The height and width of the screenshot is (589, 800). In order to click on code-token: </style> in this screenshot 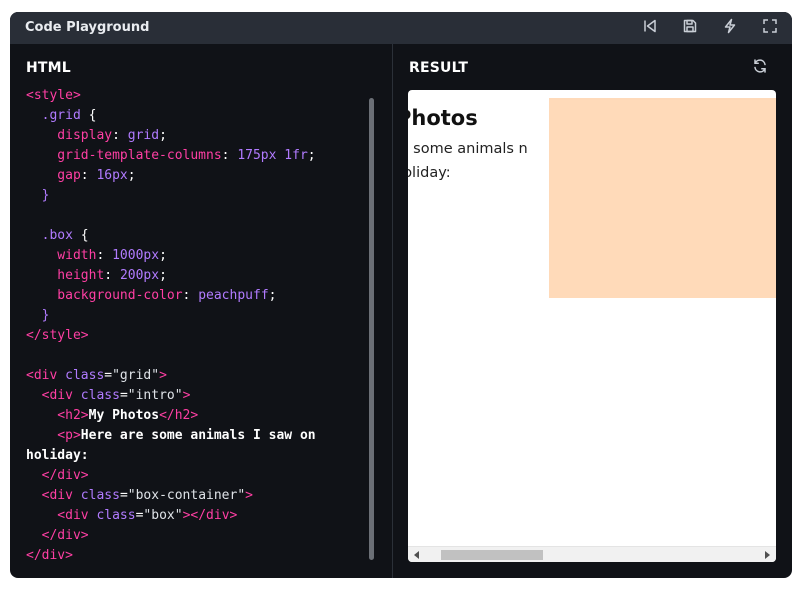, I will do `click(57, 335)`.